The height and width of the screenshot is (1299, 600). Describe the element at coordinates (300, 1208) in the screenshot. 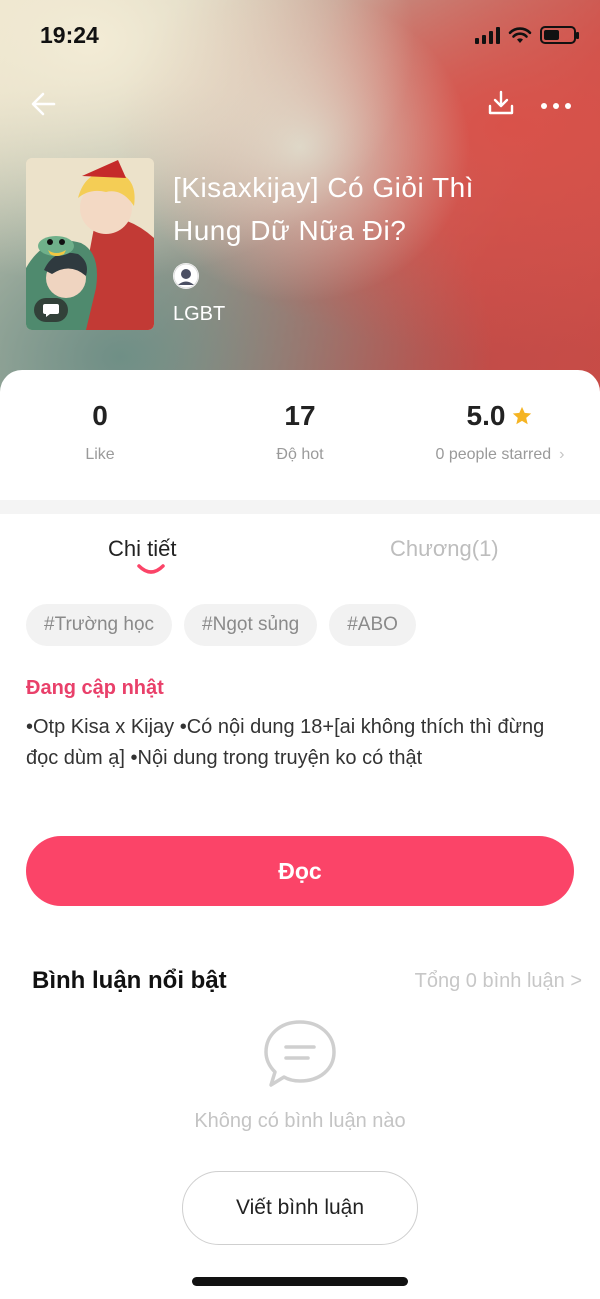

I see `write-comment-button: Viết bình luận` at that location.